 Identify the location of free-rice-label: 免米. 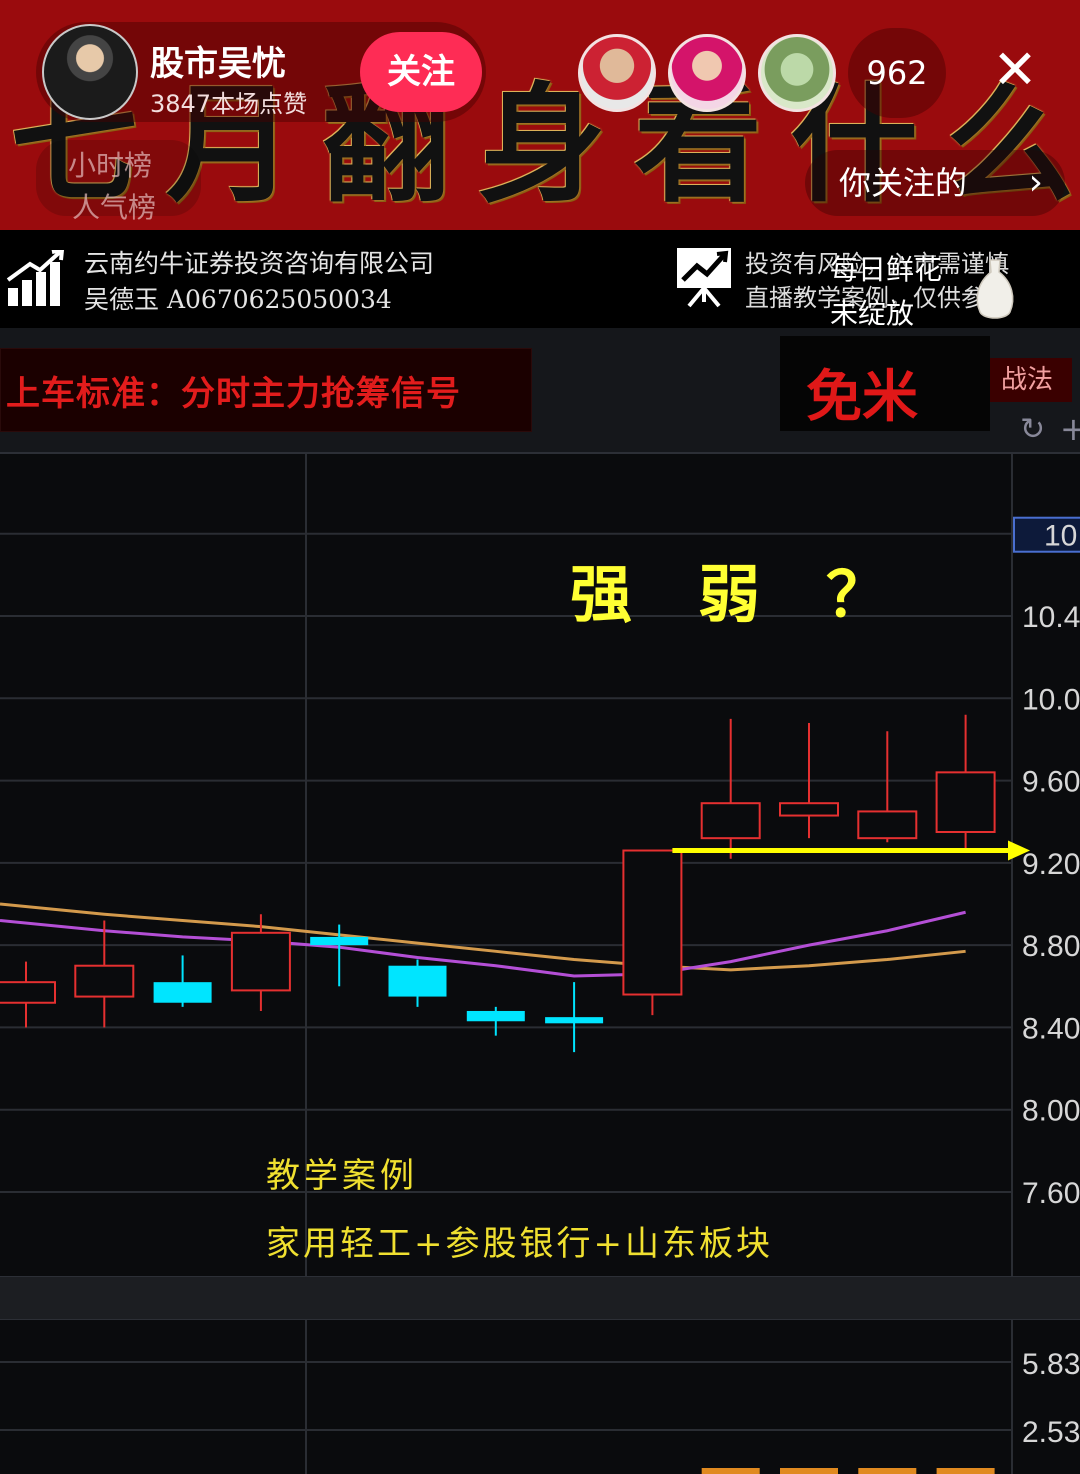
(862, 397).